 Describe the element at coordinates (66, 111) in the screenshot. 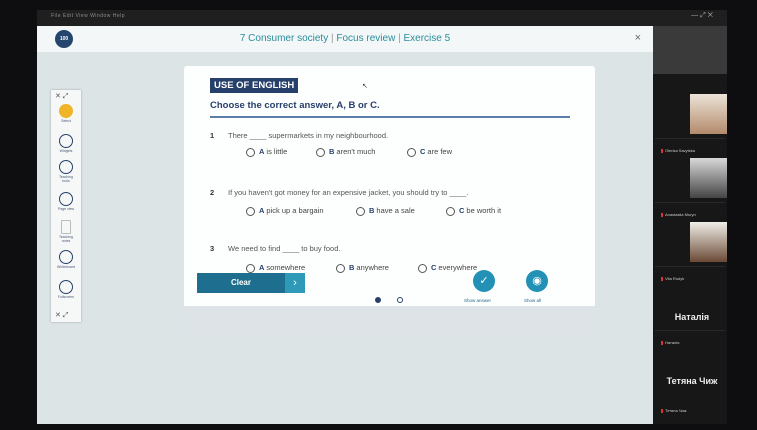

I see `cursor-icon` at that location.